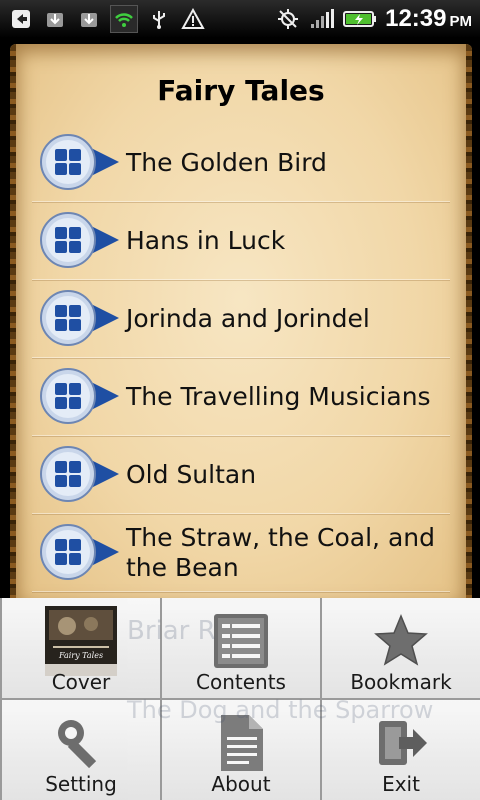 This screenshot has width=480, height=800. I want to click on cover-thumbnail: Fairy Tales, so click(81, 641).